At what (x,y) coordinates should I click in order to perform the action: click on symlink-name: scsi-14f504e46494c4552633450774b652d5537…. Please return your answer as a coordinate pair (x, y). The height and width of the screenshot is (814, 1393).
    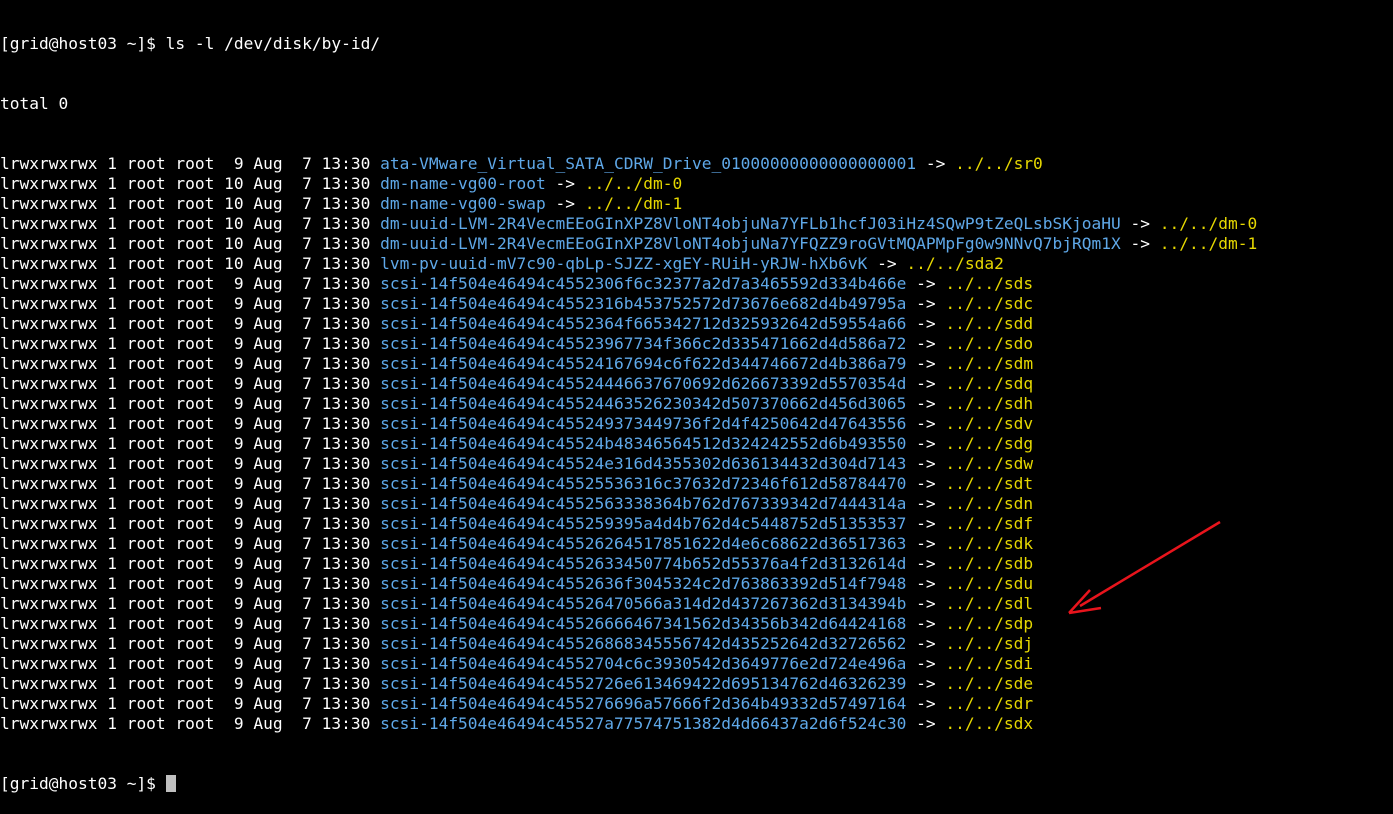
    Looking at the image, I should click on (643, 563).